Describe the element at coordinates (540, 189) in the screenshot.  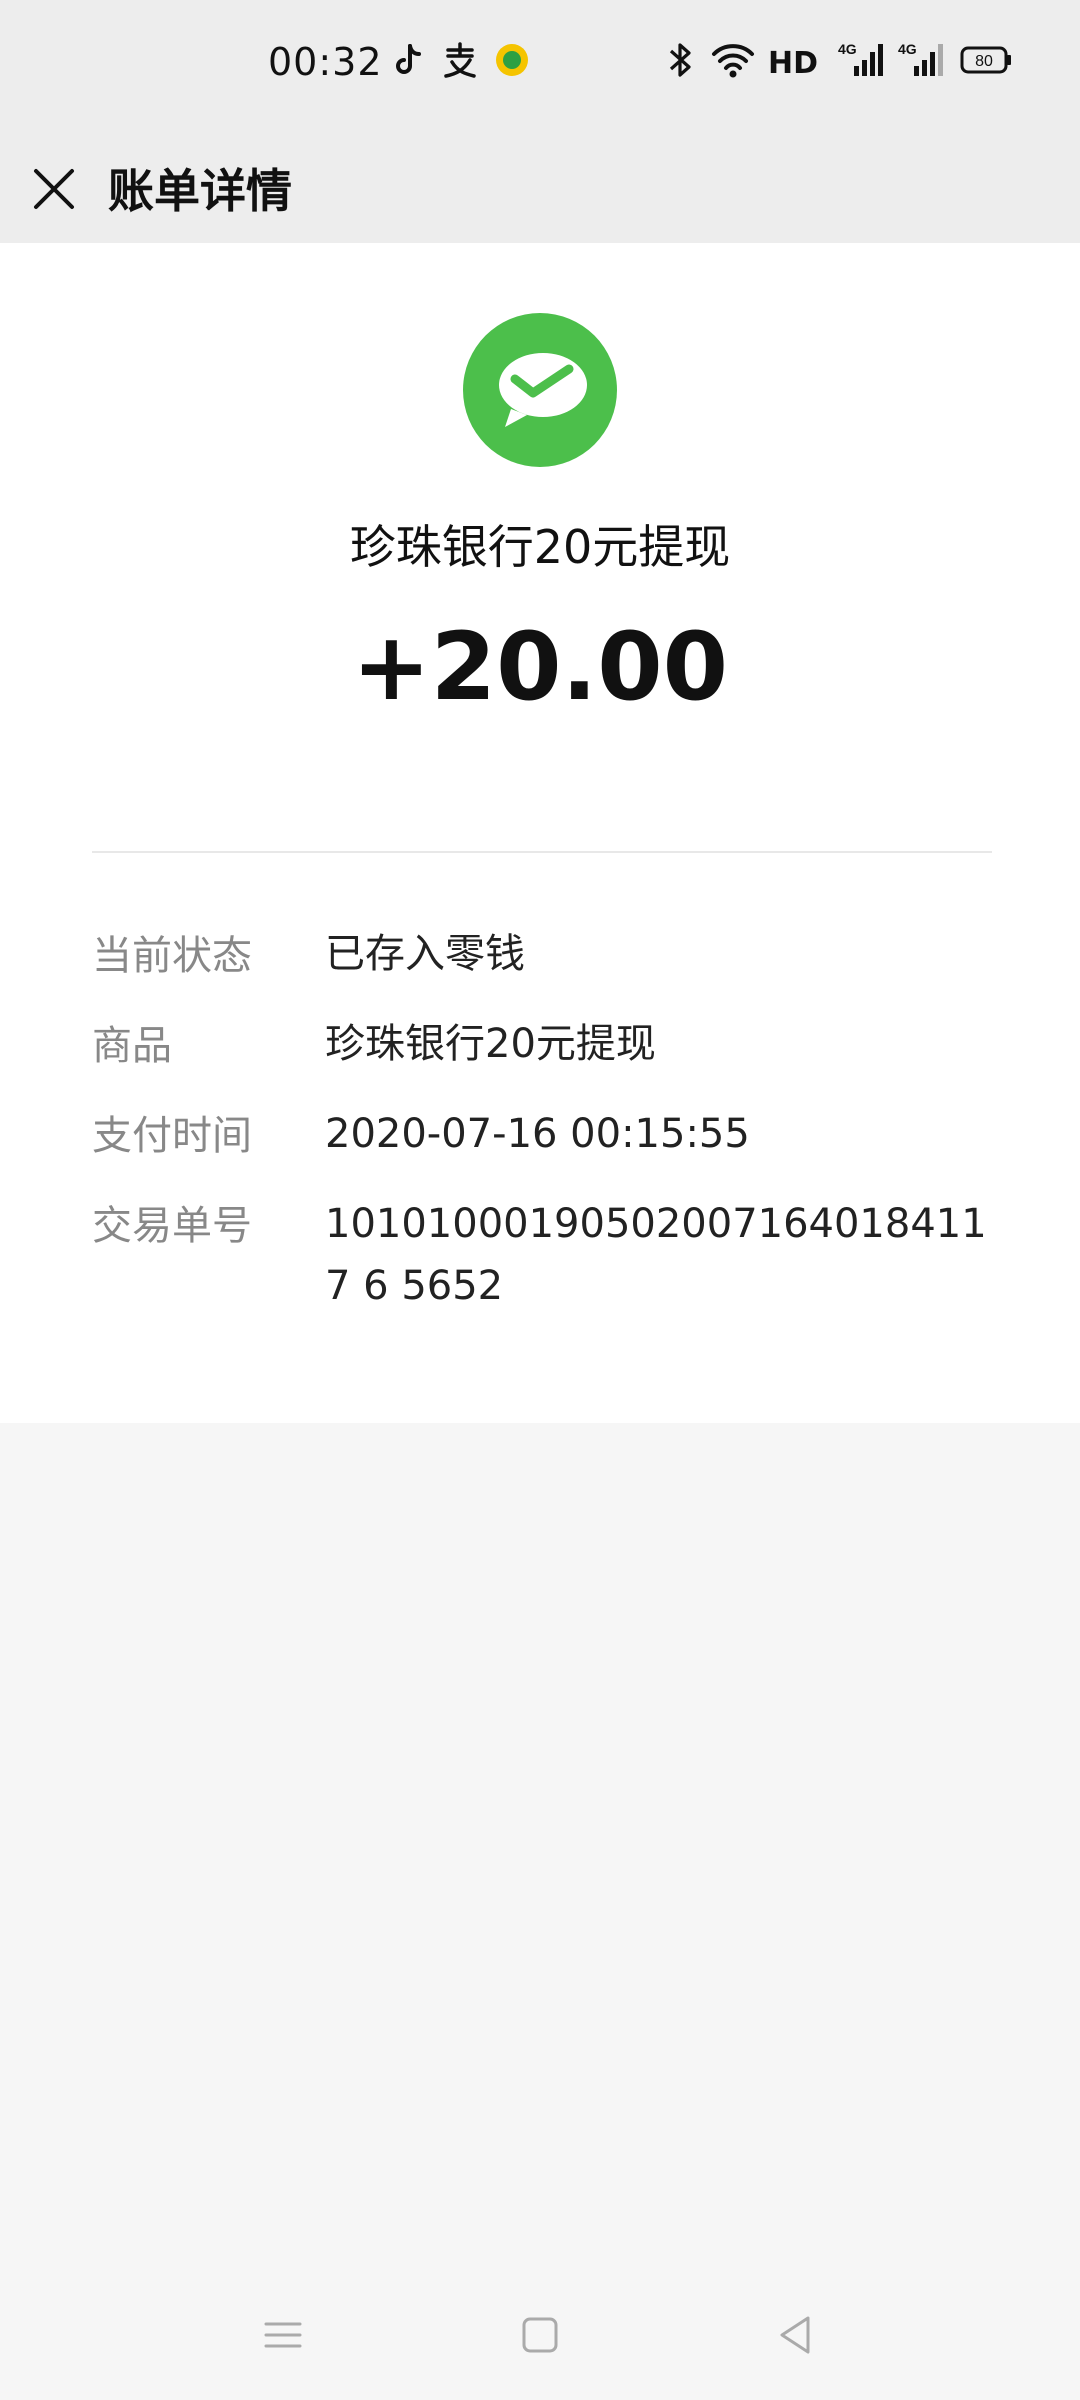
I see `header-bar: 账单详情` at that location.